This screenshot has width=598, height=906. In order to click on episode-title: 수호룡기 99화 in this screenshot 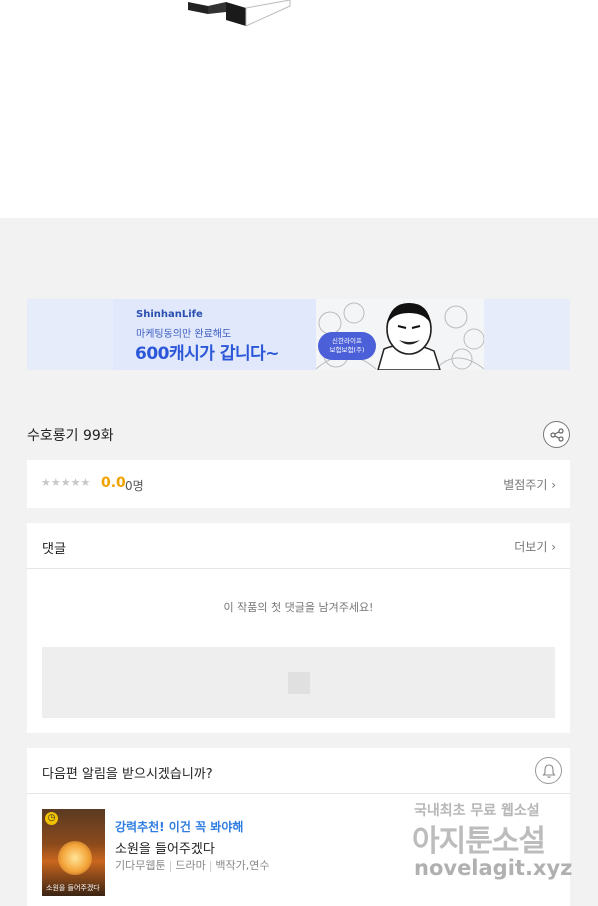, I will do `click(70, 436)`.